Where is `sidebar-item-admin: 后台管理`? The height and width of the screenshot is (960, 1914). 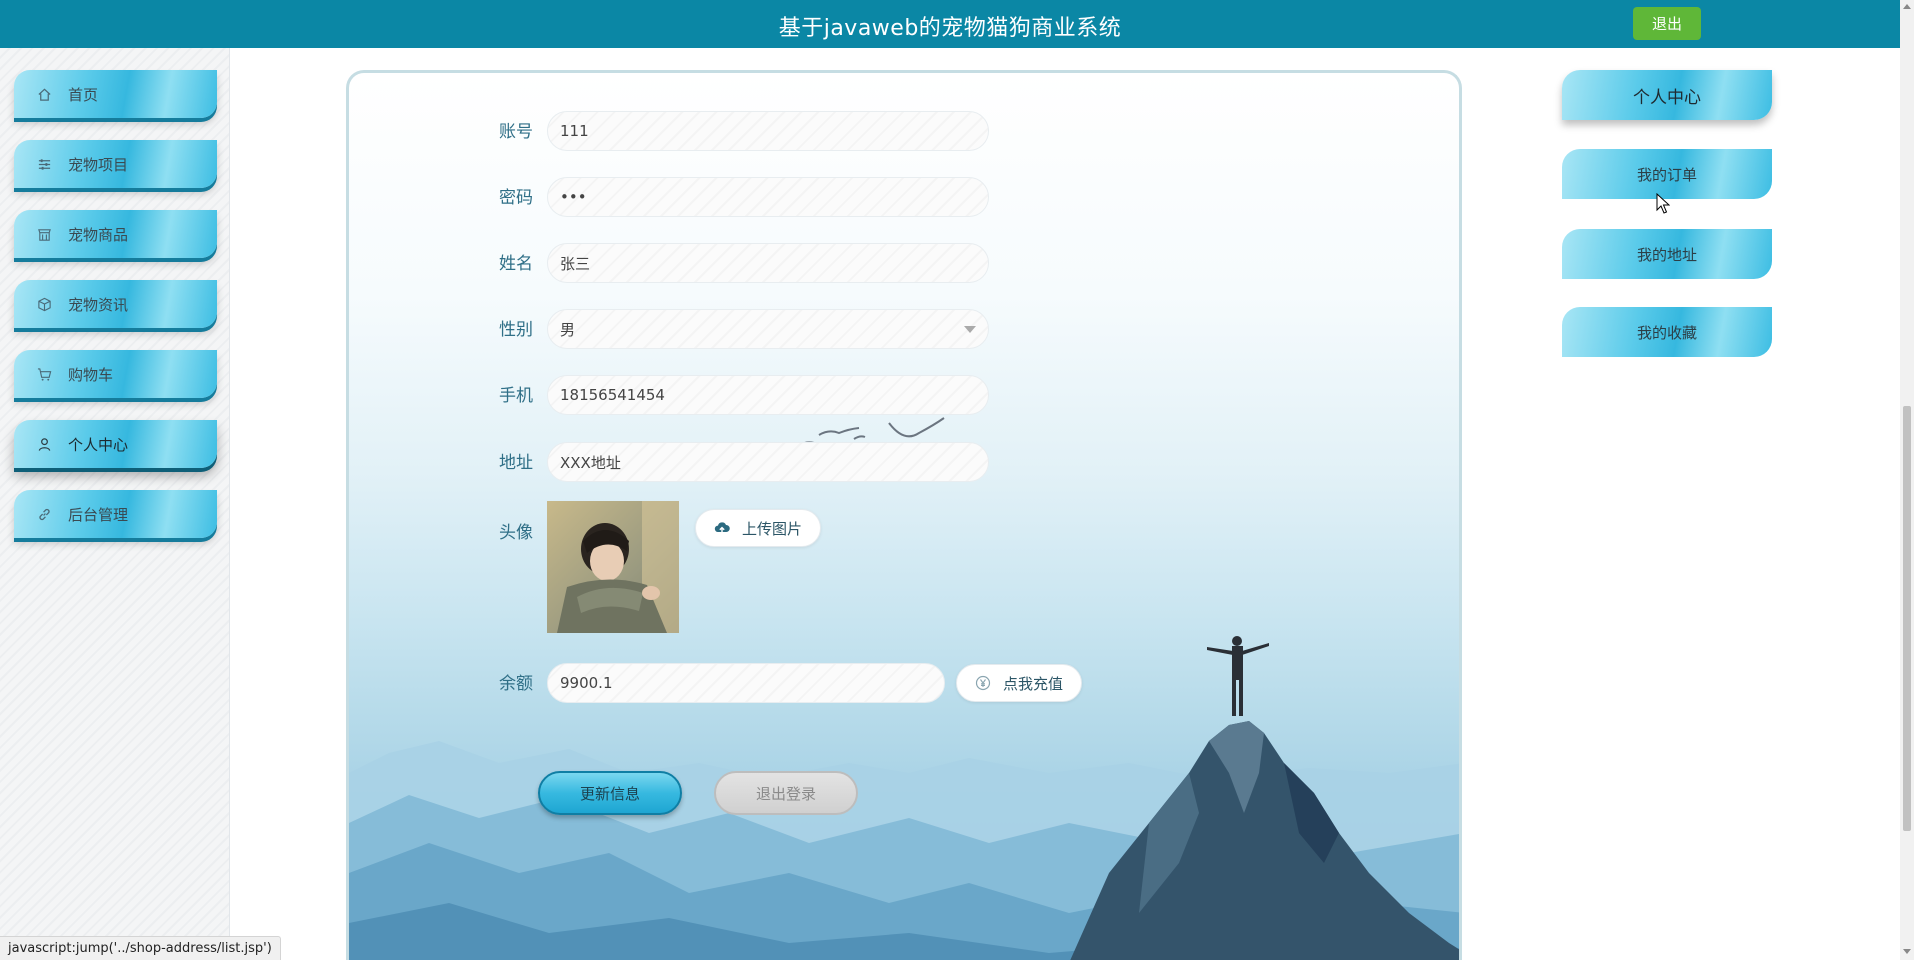
sidebar-item-admin: 后台管理 is located at coordinates (115, 514).